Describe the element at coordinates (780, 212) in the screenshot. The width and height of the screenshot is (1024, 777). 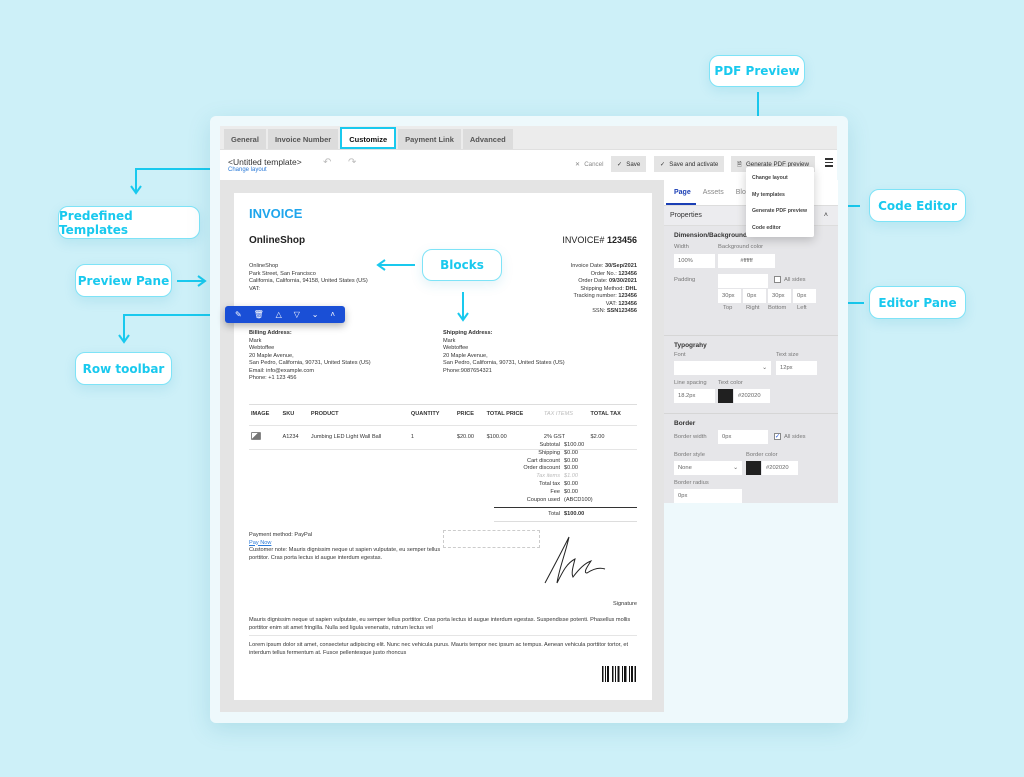
I see `menu-item-generate-pdf: Generate PDF preview` at that location.